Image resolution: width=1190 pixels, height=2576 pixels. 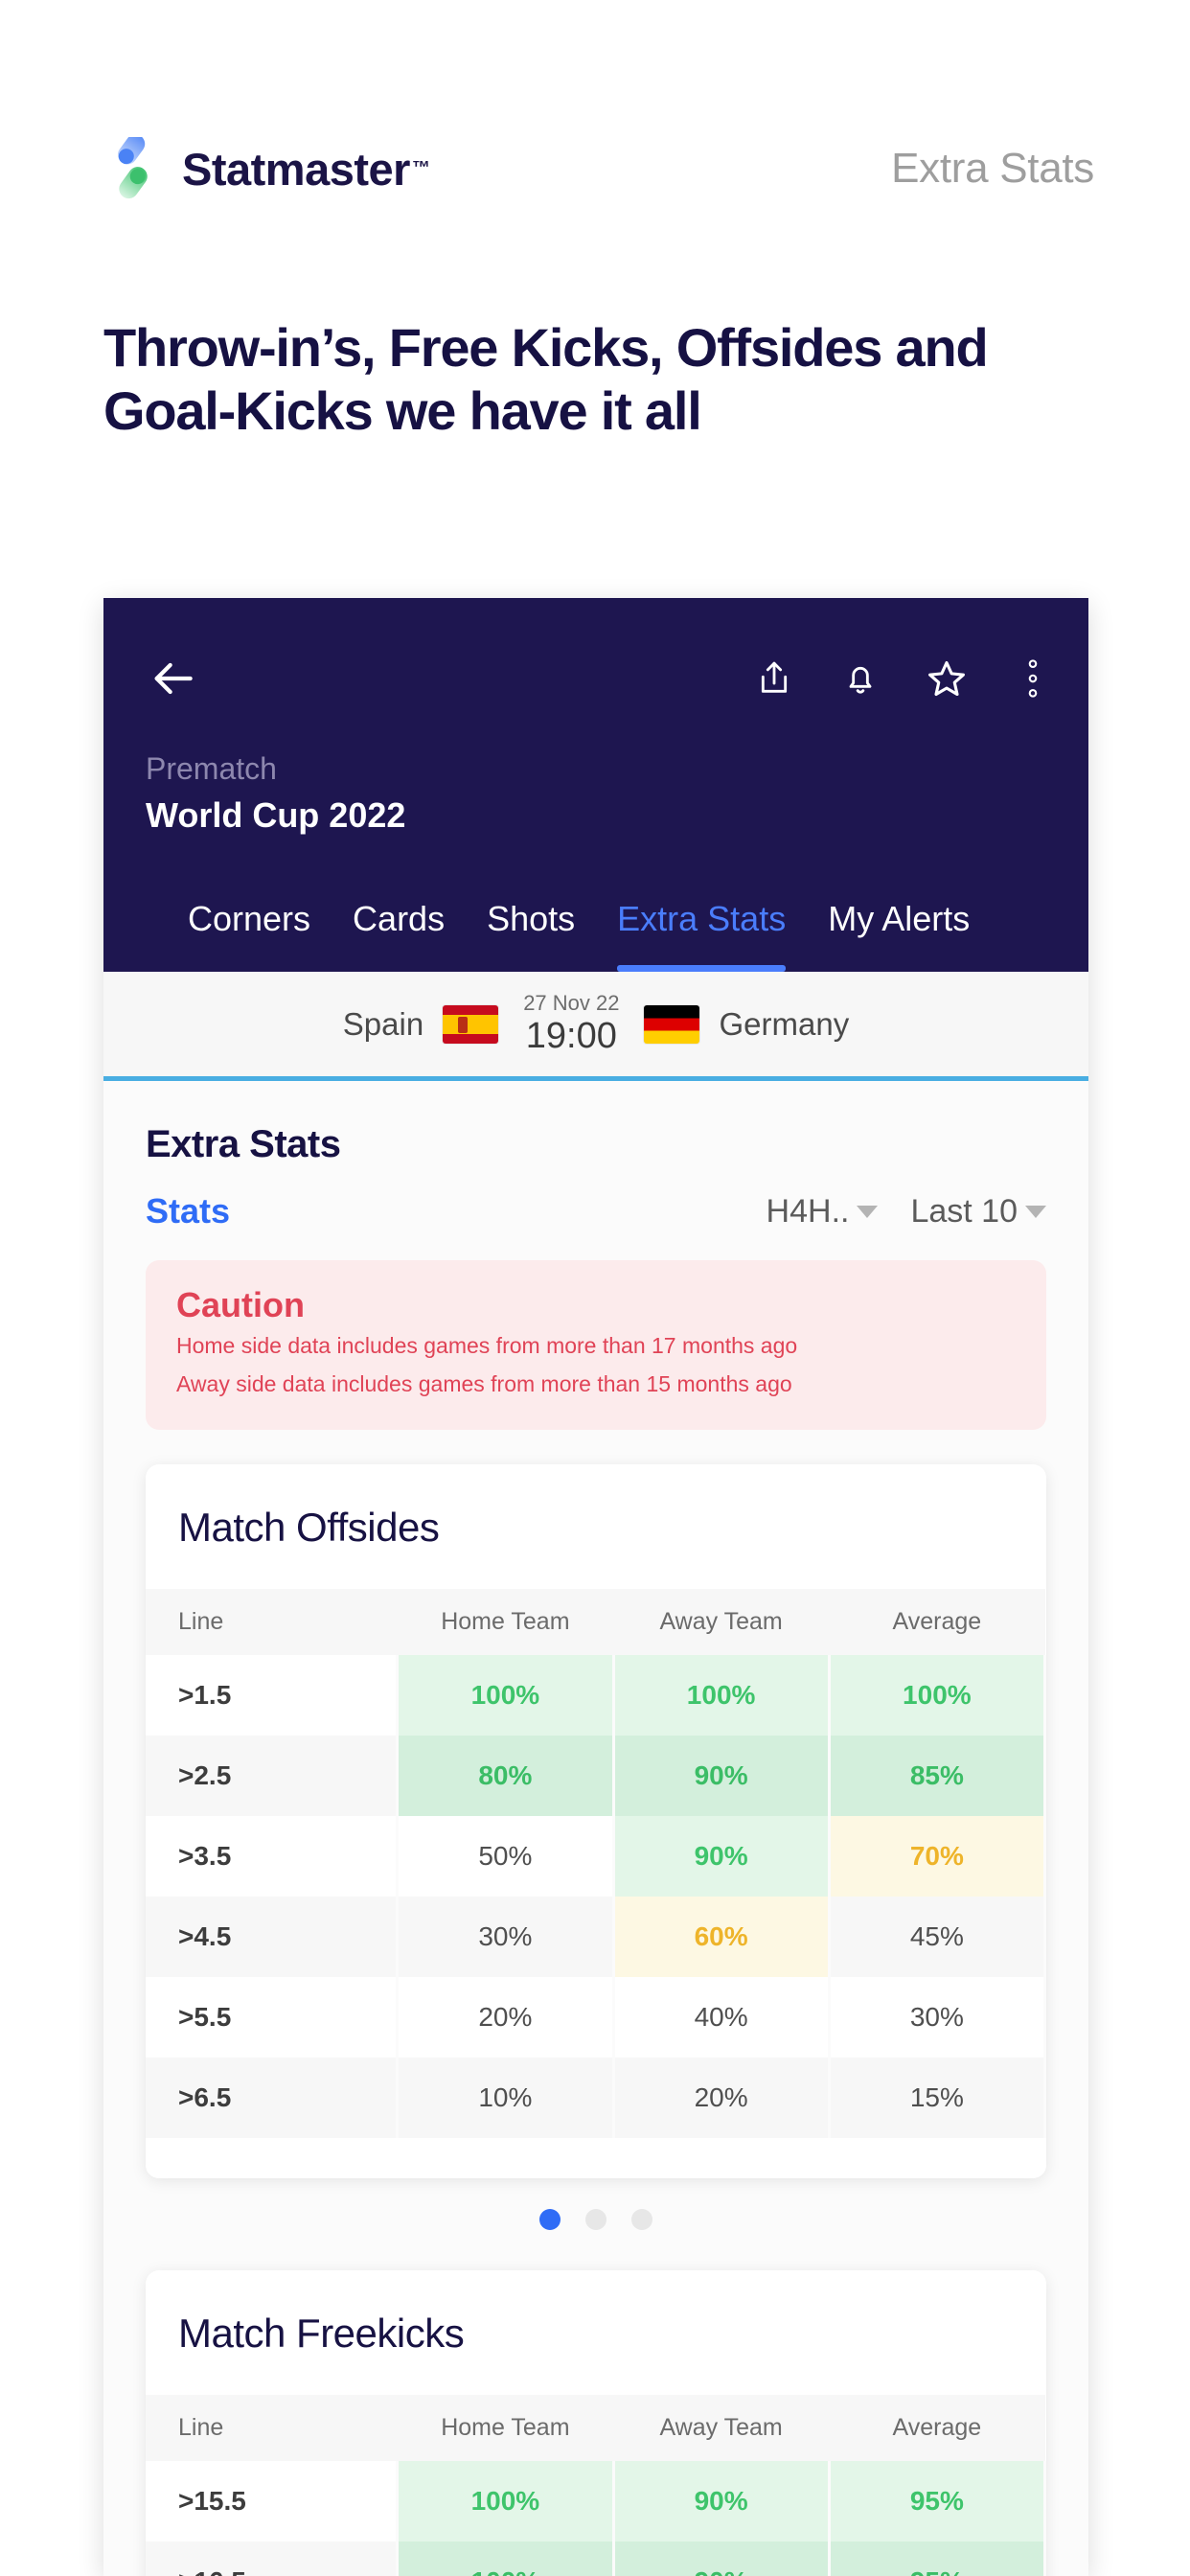 I want to click on cell-home: 50%, so click(x=506, y=1857).